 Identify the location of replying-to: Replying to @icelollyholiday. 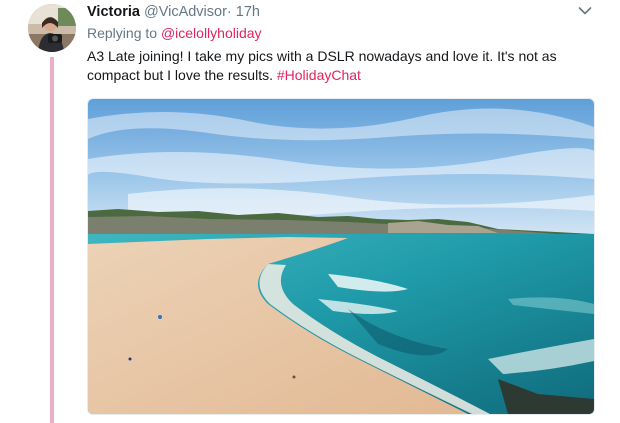
(174, 33).